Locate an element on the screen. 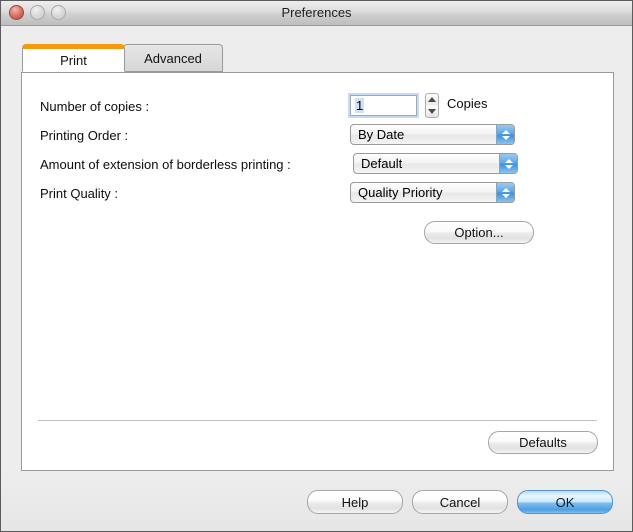  print-quality-label: Print Quality : is located at coordinates (79, 193).